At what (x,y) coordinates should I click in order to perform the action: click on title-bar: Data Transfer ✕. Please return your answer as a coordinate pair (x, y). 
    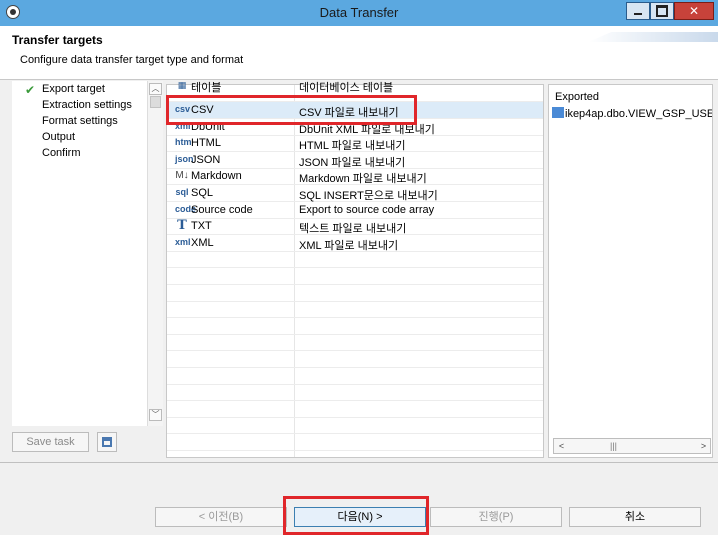
    Looking at the image, I should click on (359, 13).